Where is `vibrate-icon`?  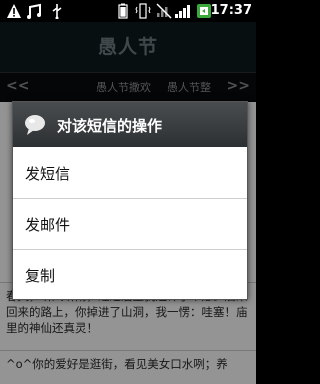 vibrate-icon is located at coordinates (143, 11).